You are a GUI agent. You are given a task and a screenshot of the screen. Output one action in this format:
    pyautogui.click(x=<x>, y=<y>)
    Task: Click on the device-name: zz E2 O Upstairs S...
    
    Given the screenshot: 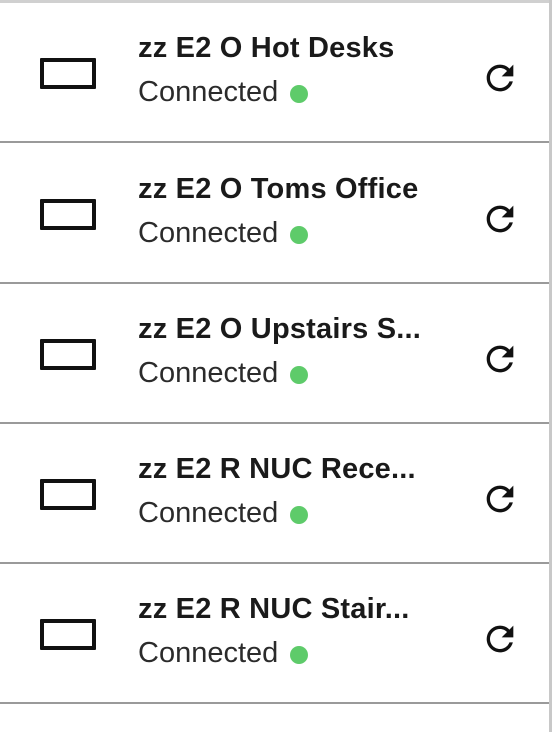 What is the action you would take?
    pyautogui.click(x=280, y=329)
    